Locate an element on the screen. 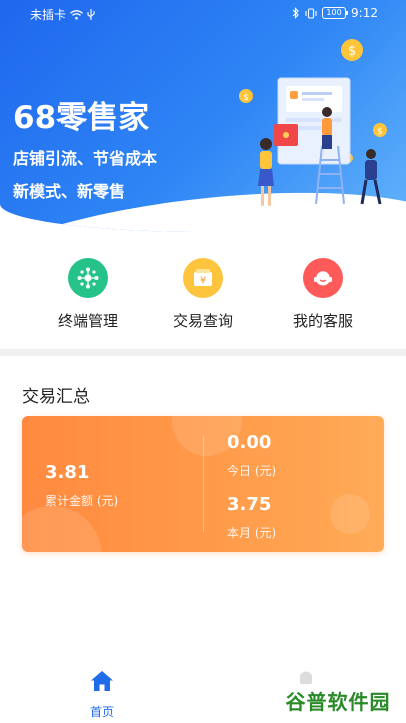 The width and height of the screenshot is (406, 723). carrier-text: 未插卡 is located at coordinates (48, 15).